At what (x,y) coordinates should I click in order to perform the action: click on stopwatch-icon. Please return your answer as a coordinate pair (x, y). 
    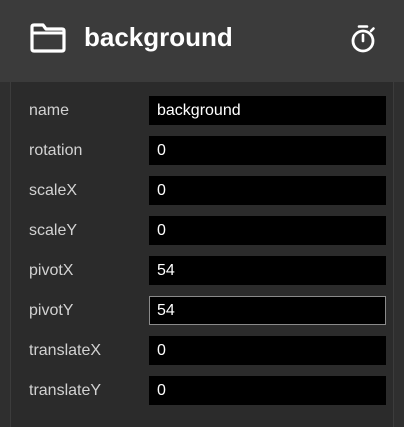
    Looking at the image, I should click on (363, 39).